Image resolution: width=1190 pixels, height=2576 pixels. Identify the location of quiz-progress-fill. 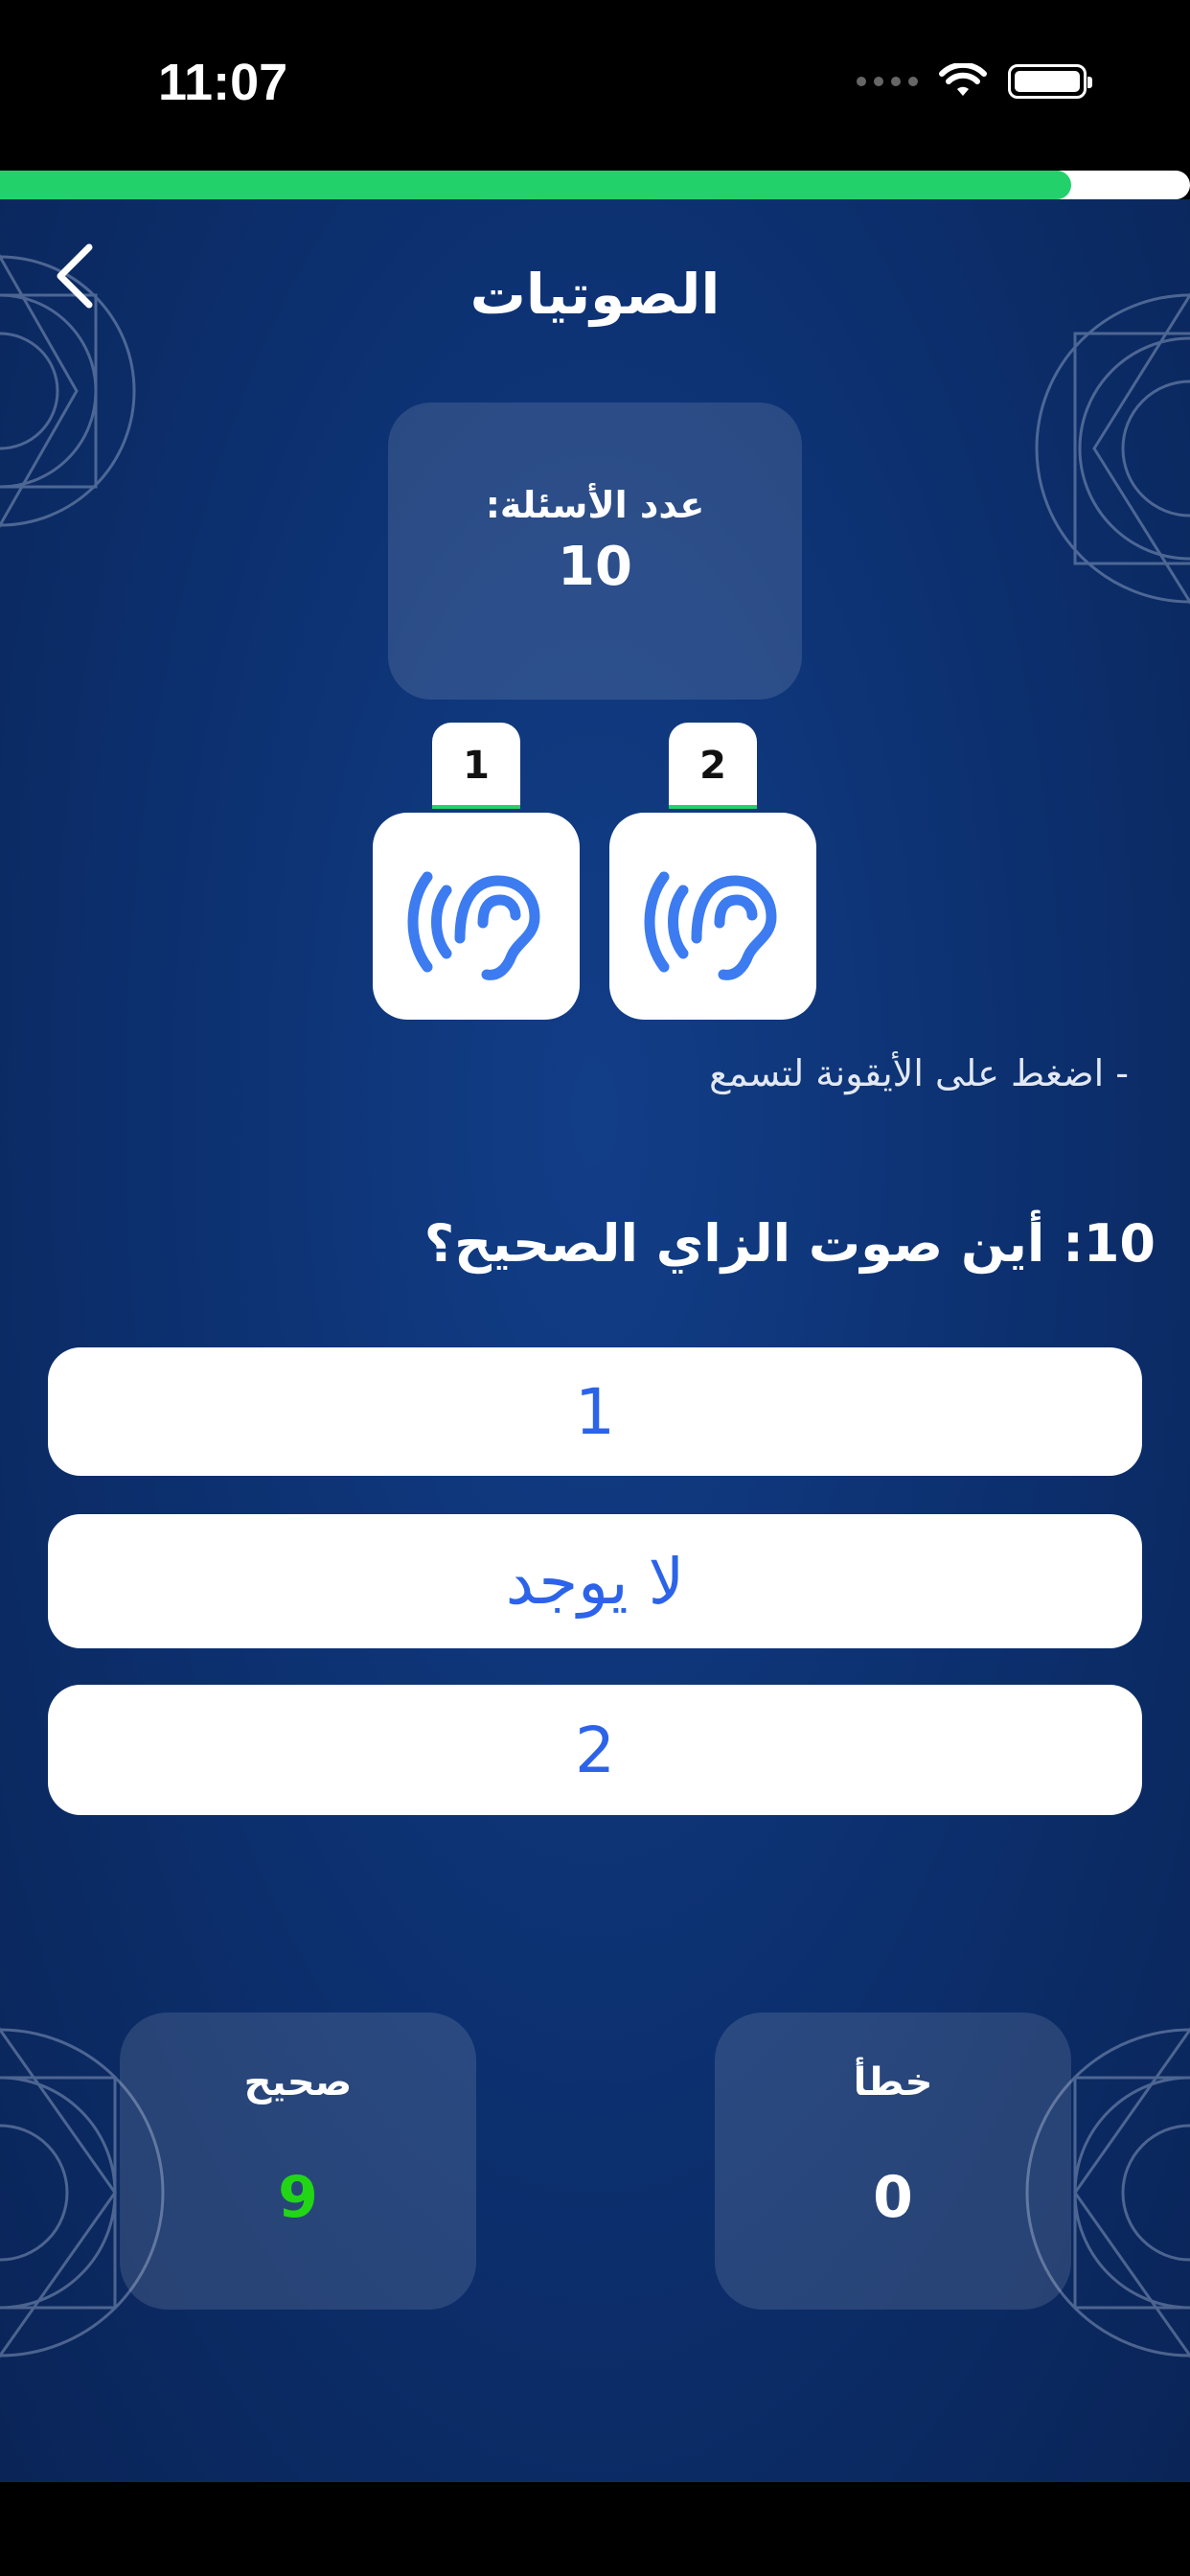
(536, 185).